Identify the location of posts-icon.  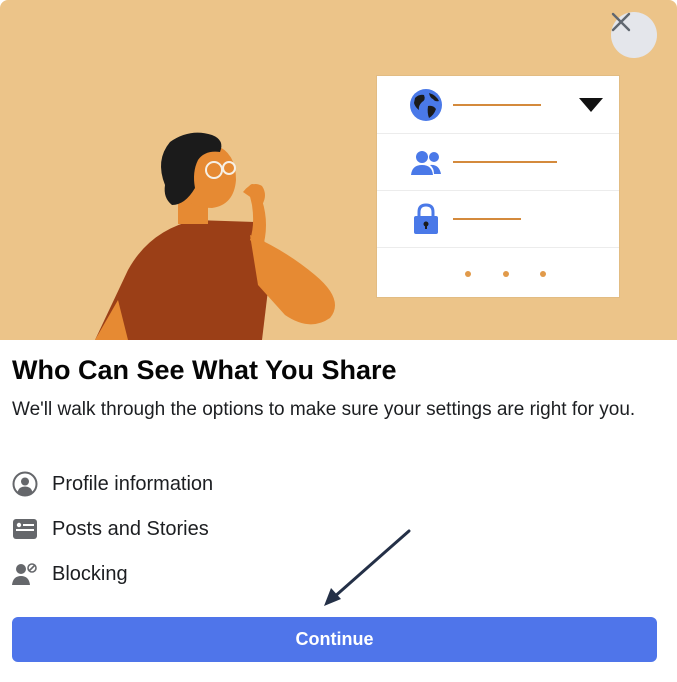
(25, 529).